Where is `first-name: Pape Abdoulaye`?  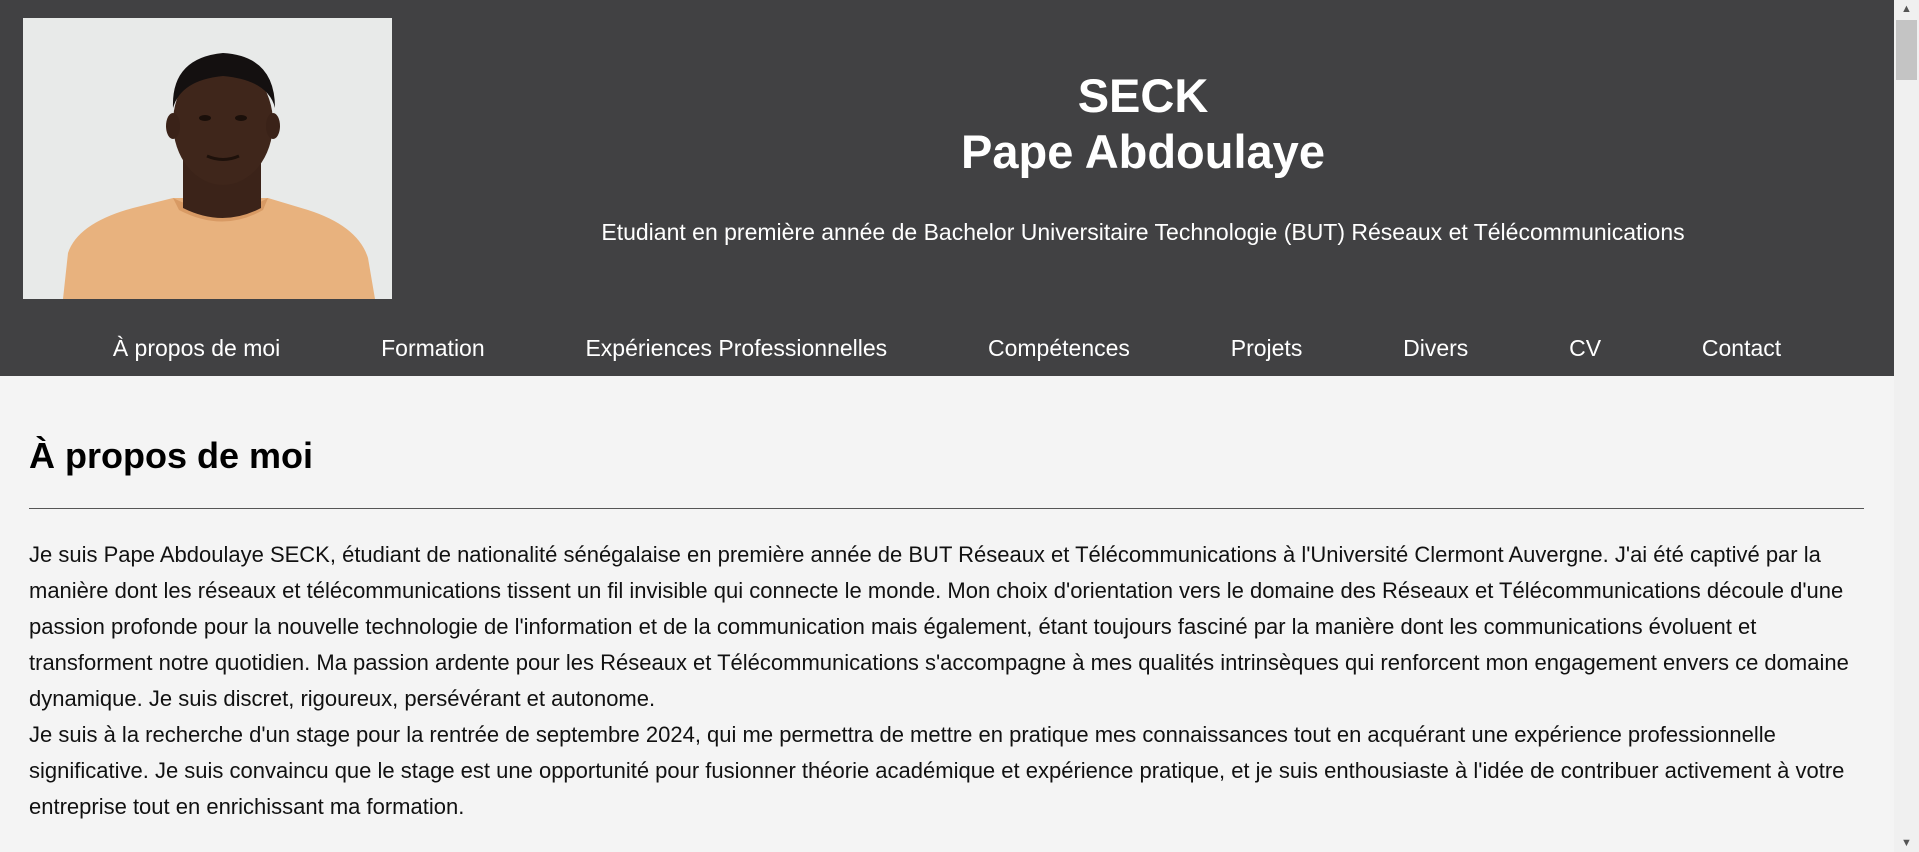 first-name: Pape Abdoulaye is located at coordinates (1143, 151).